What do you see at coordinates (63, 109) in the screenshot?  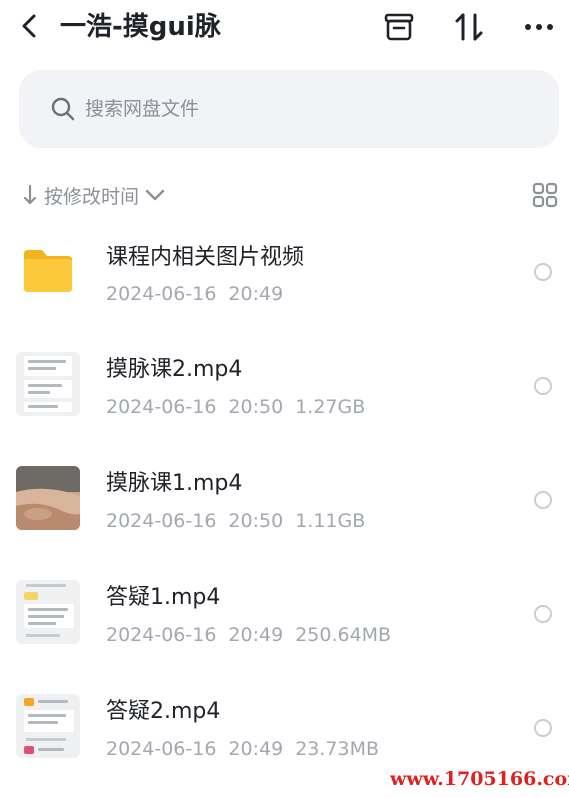 I see `search-icon` at bounding box center [63, 109].